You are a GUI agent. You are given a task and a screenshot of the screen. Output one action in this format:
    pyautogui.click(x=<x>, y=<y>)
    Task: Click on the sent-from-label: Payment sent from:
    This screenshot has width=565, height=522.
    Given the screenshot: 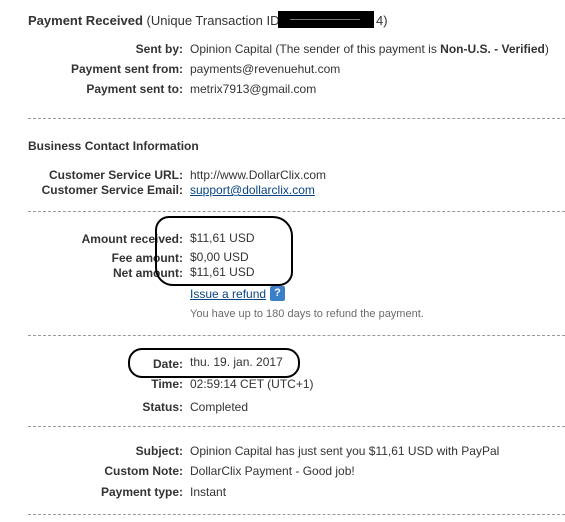 What is the action you would take?
    pyautogui.click(x=126, y=69)
    